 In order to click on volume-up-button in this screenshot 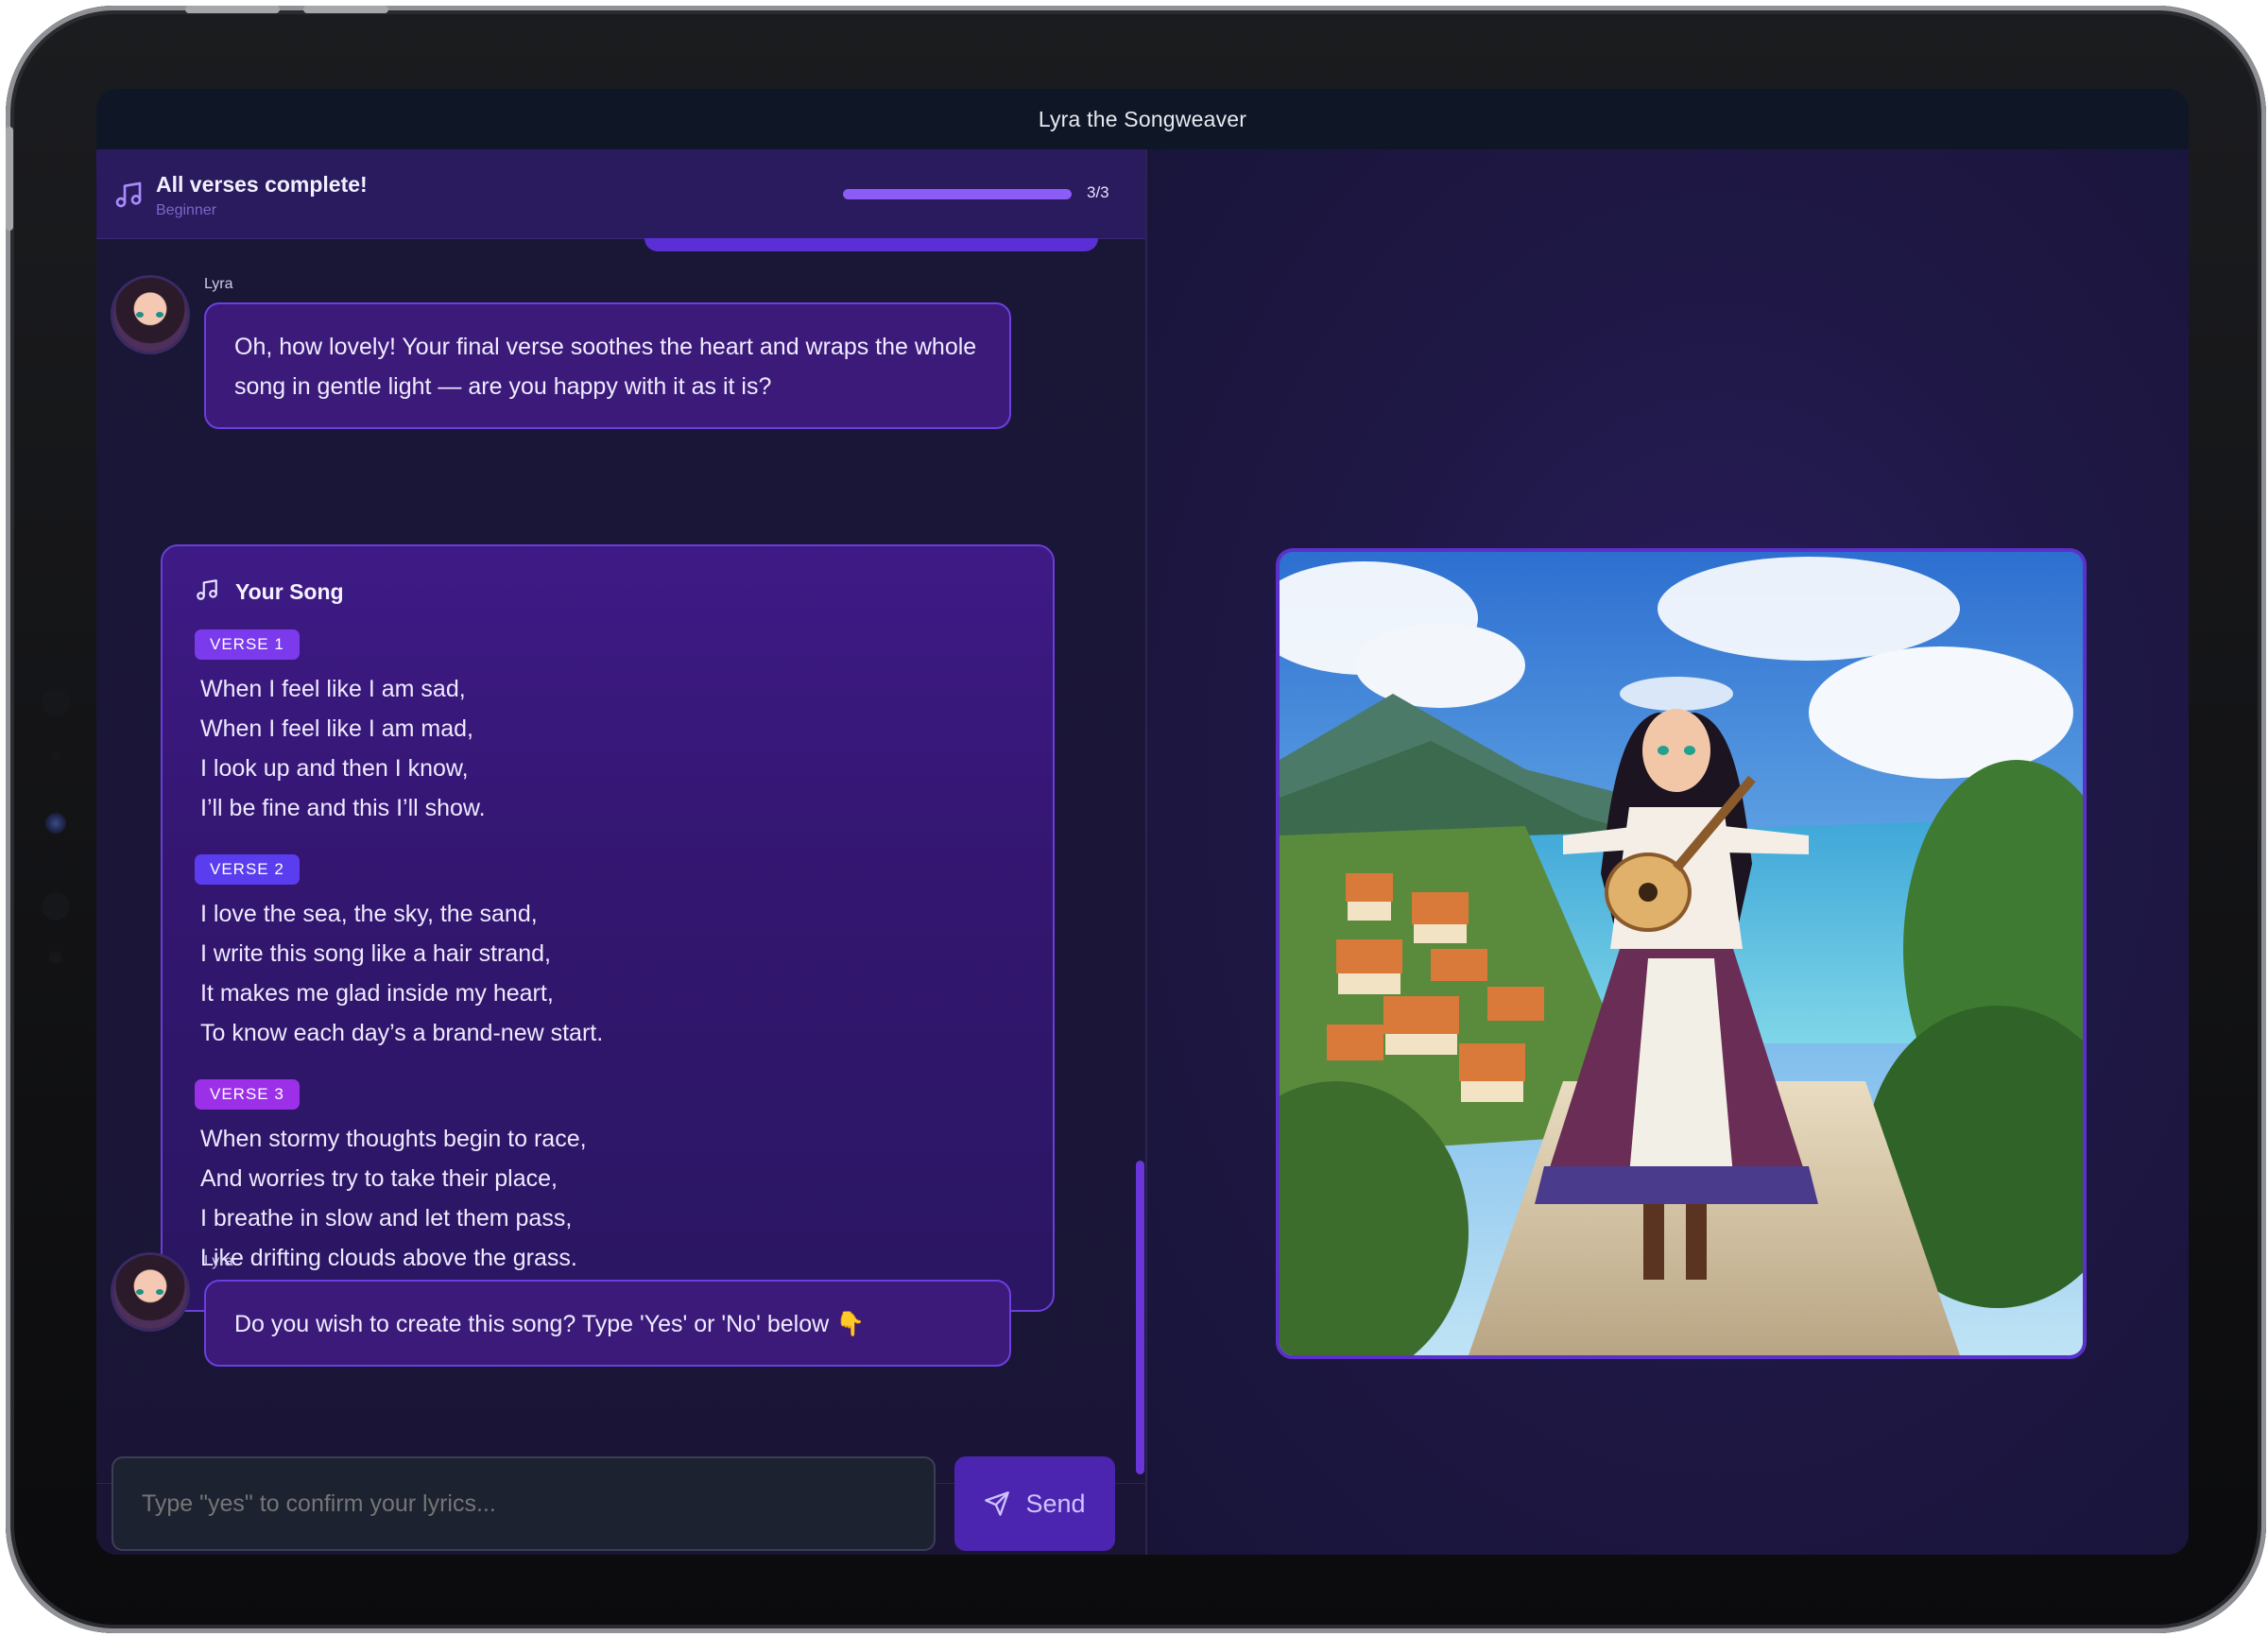, I will do `click(232, 9)`.